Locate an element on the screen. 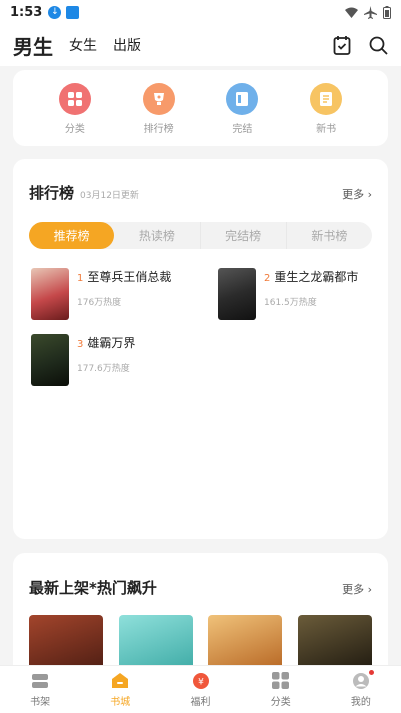  airplane-icon is located at coordinates (370, 12).